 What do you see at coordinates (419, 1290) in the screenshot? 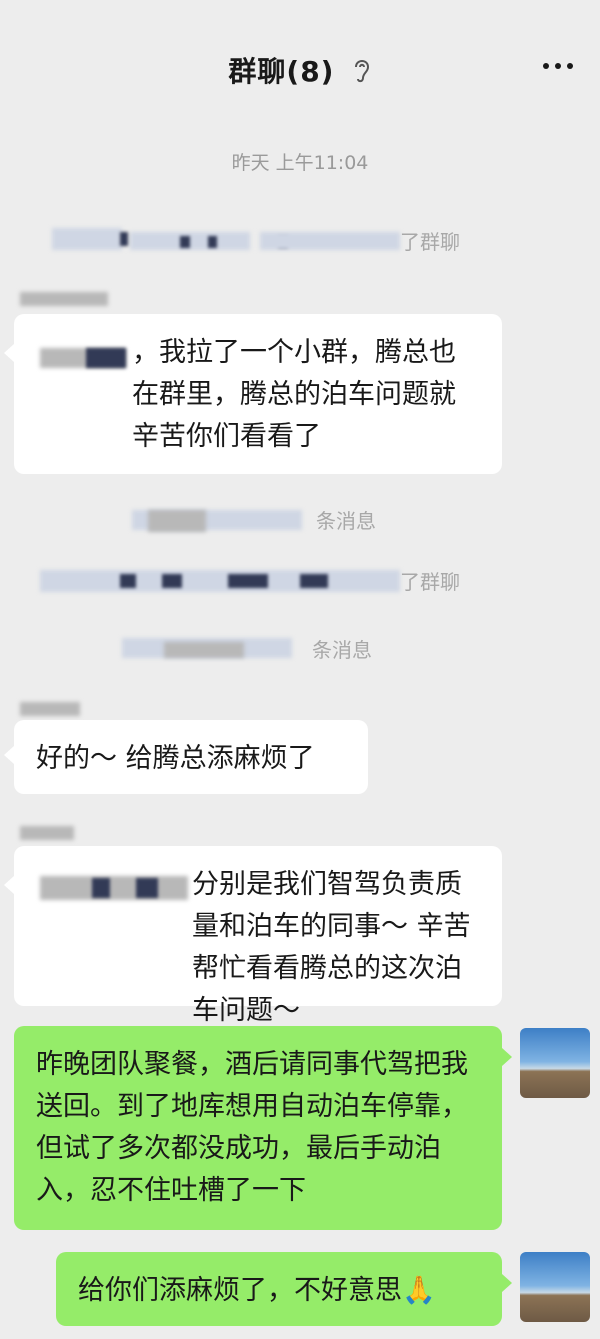
I see `folded-hands-emoji: 🙏` at bounding box center [419, 1290].